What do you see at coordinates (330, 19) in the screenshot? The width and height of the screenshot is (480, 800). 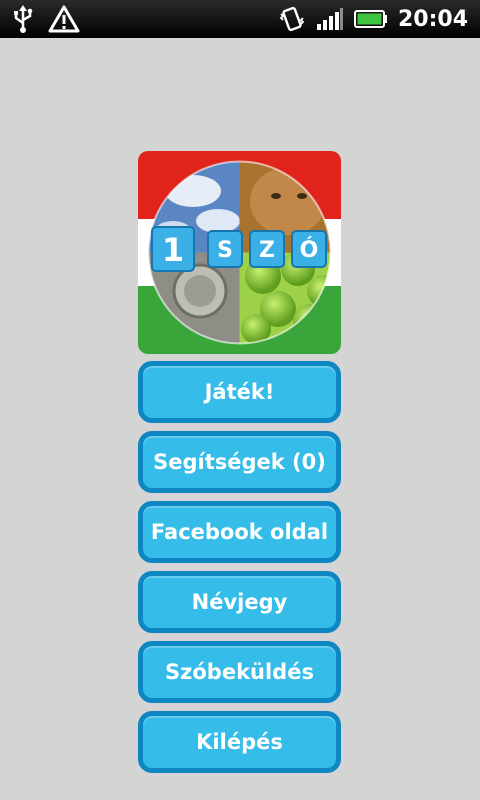 I see `signal-icon` at bounding box center [330, 19].